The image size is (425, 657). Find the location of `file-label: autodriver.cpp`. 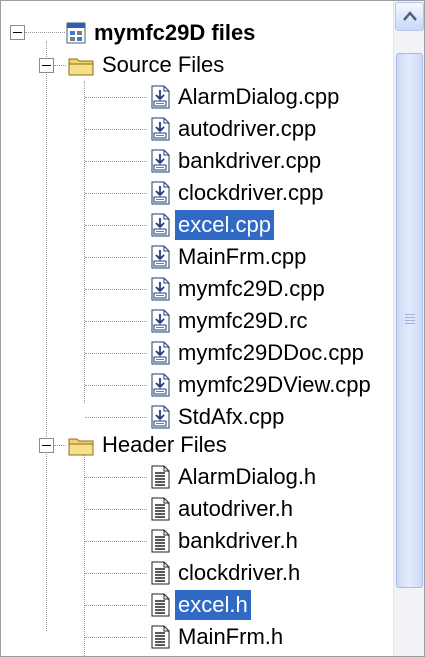

file-label: autodriver.cpp is located at coordinates (247, 128).